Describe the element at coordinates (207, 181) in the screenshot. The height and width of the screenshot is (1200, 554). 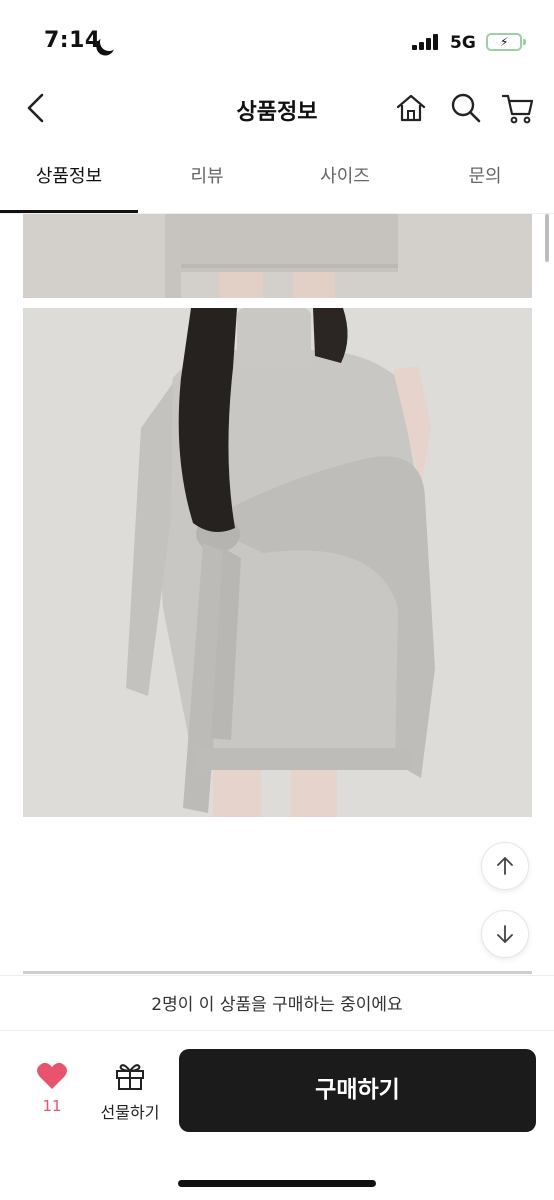
I see `tab-reviews: 리뷰` at that location.